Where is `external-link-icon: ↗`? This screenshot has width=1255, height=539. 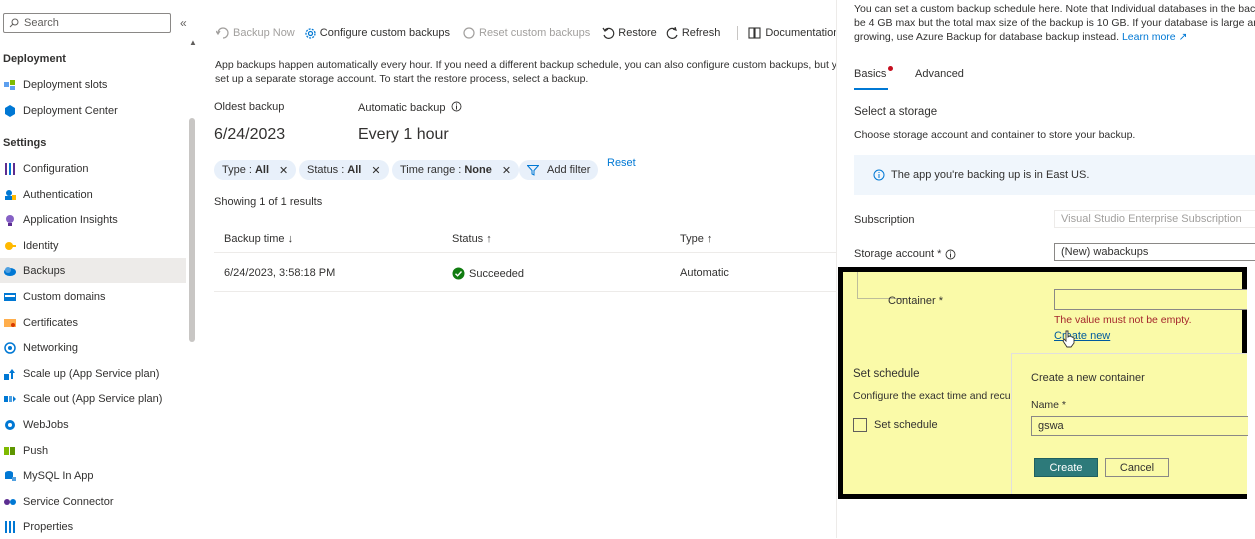
external-link-icon: ↗ is located at coordinates (1183, 37).